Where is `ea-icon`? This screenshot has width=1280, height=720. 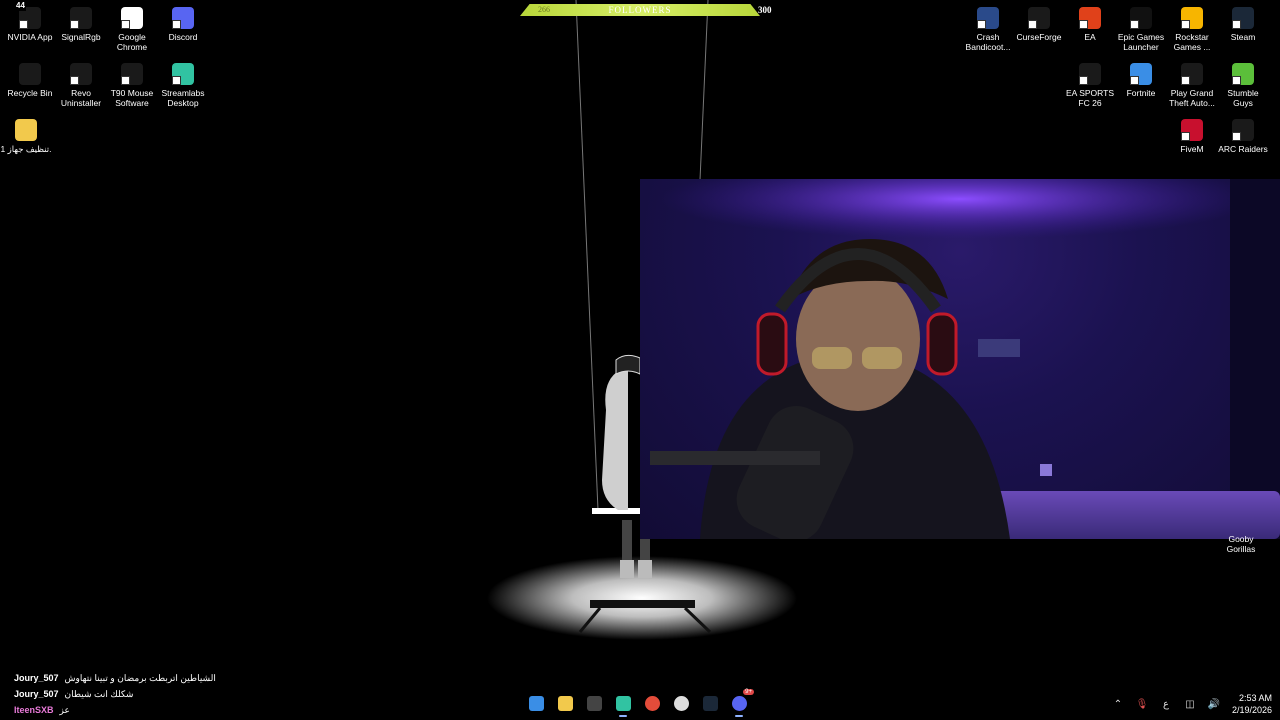
ea-icon is located at coordinates (1090, 18).